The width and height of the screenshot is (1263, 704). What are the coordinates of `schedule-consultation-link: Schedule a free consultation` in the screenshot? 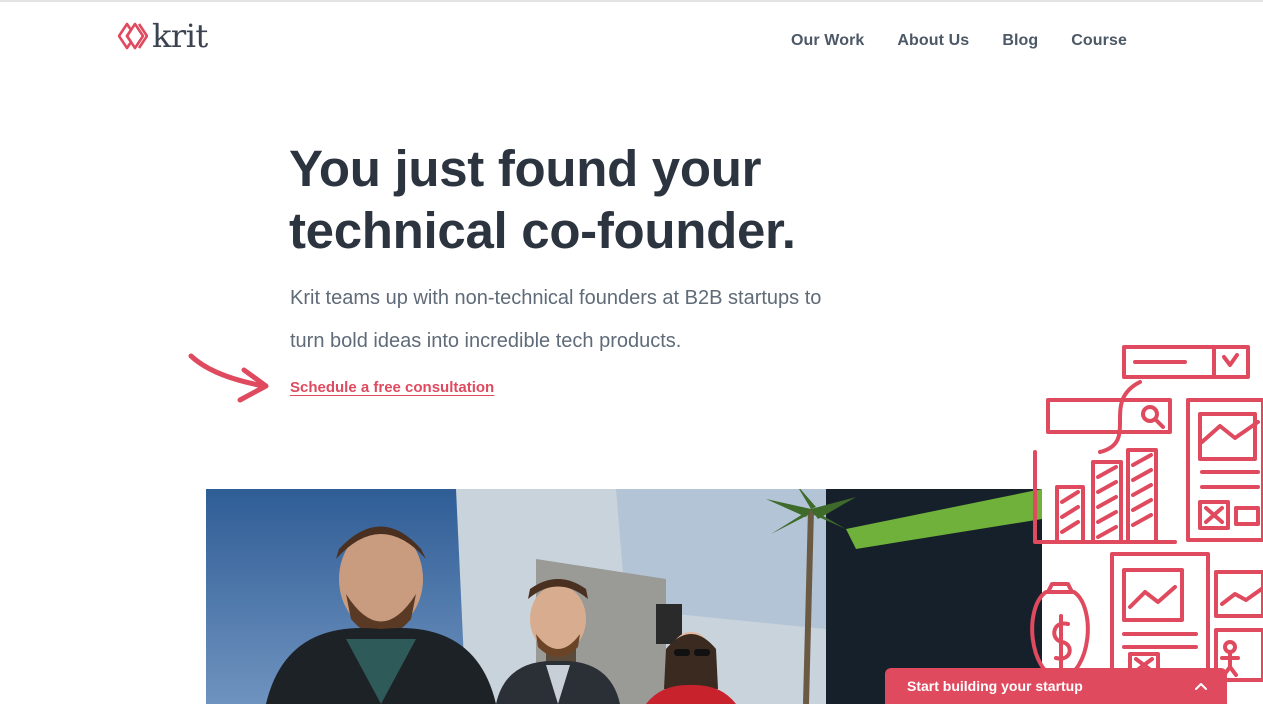 It's located at (392, 387).